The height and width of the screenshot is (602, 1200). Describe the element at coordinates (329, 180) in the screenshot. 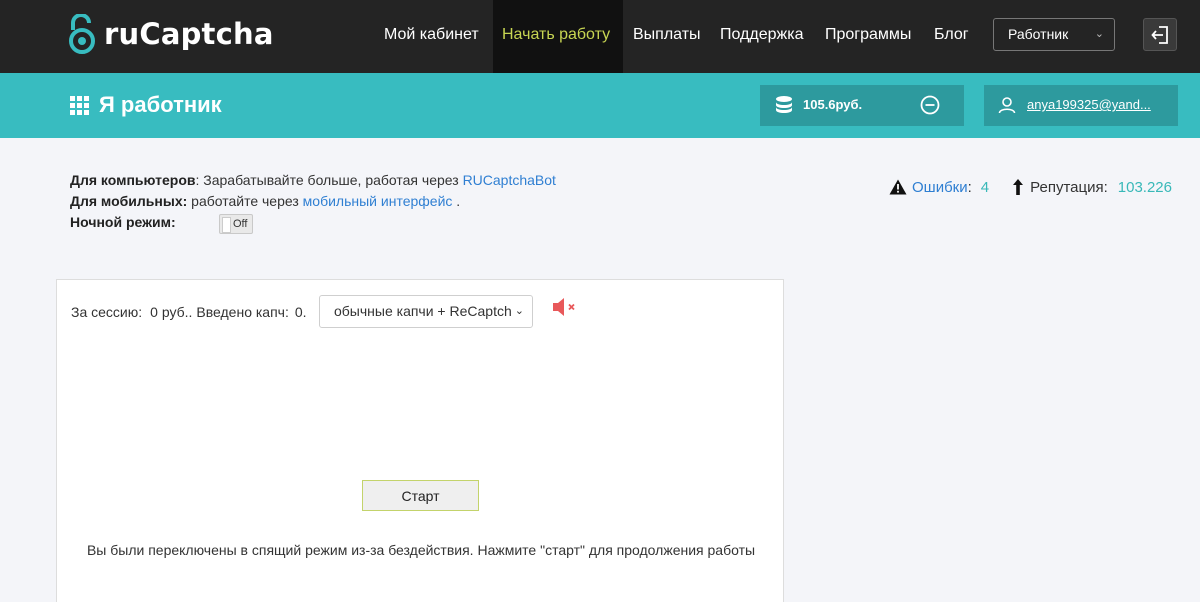

I see `computers-text: : Зарабатывайте больше, работая через` at that location.